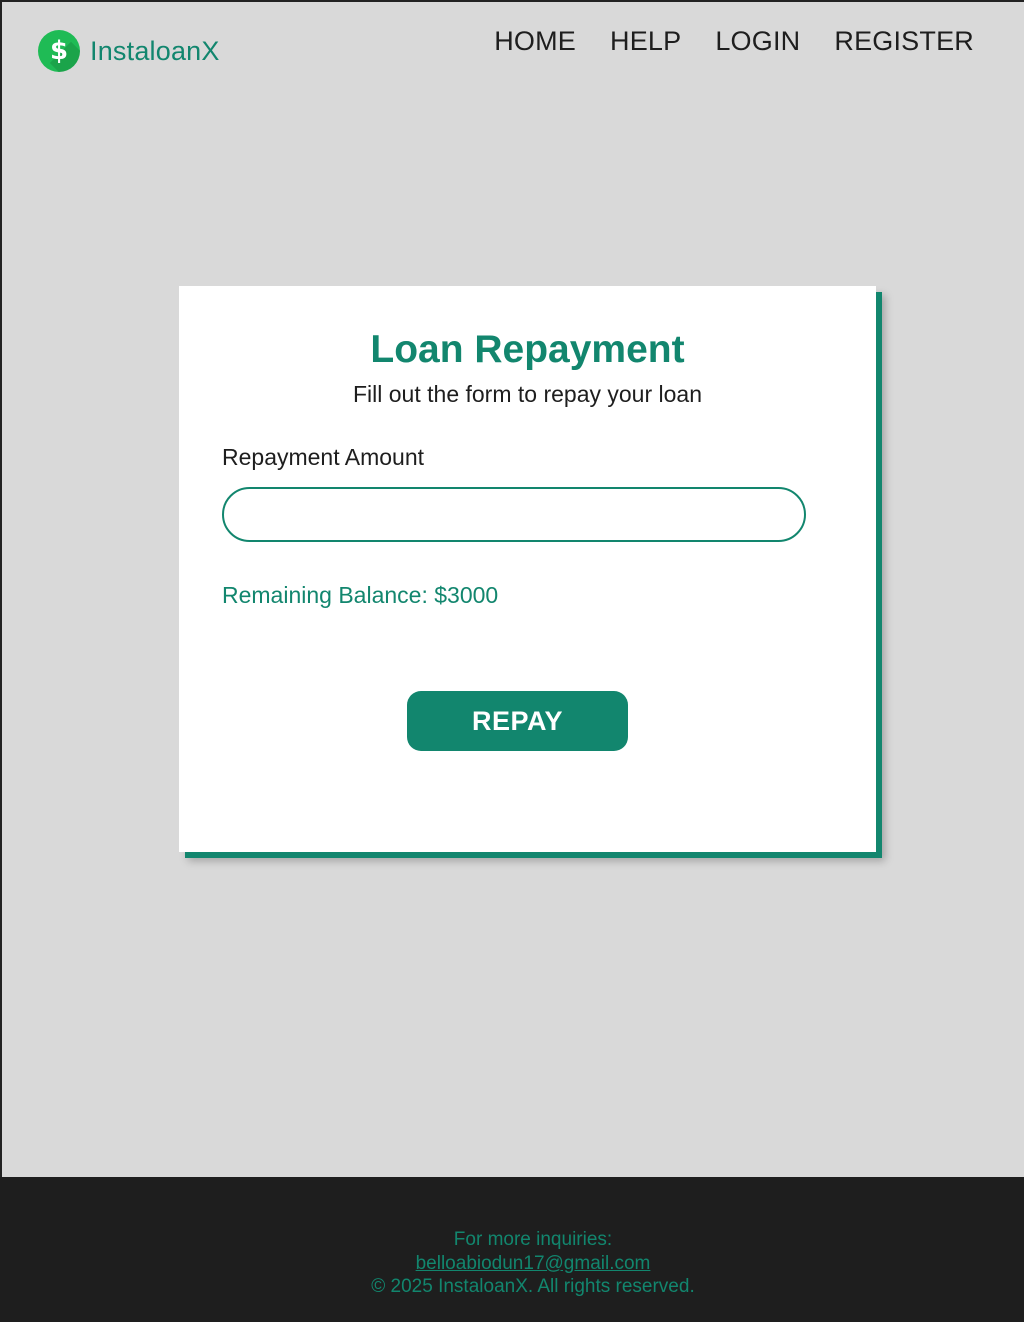 The height and width of the screenshot is (1322, 1024). I want to click on footer-inquiries-text: For more inquiries:, so click(533, 1239).